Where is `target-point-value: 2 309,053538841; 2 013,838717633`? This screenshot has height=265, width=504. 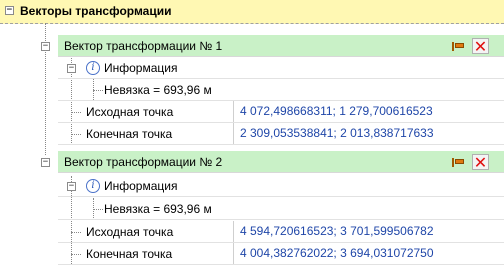 target-point-value: 2 309,053538841; 2 013,838717633 is located at coordinates (368, 133).